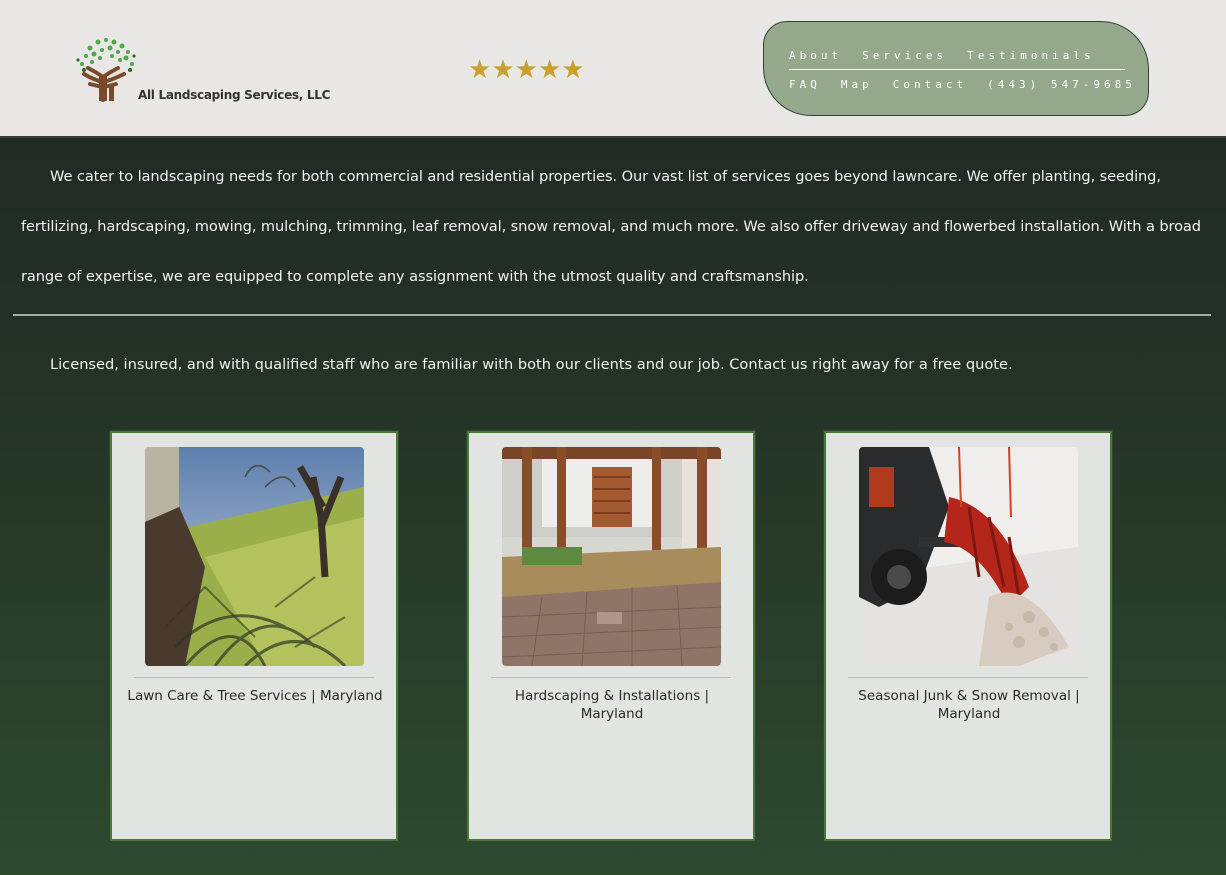 The width and height of the screenshot is (1226, 875). What do you see at coordinates (254, 556) in the screenshot?
I see `lawn-tree-photo` at bounding box center [254, 556].